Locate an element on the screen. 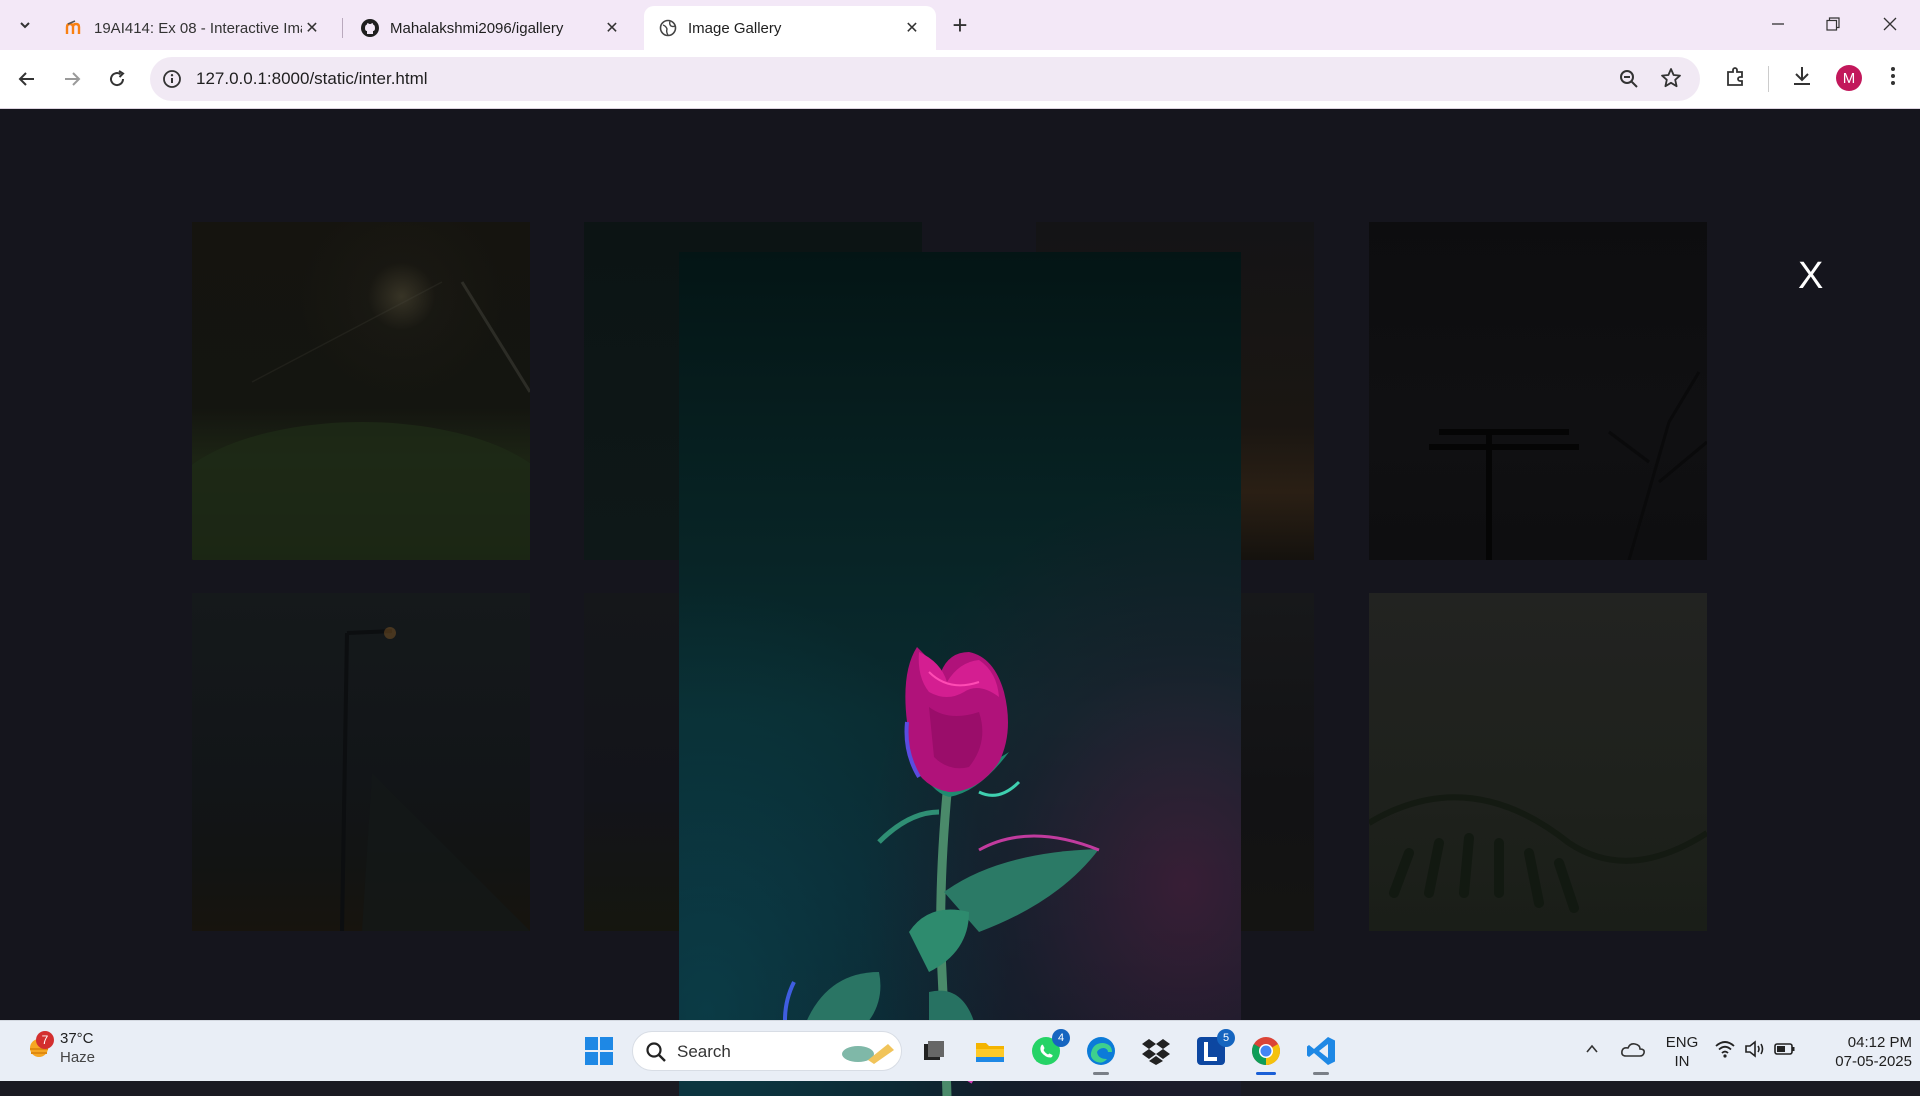 This screenshot has width=1920, height=1096. url-text: 127.0.0.1:8000/static/inter.html is located at coordinates (312, 78).